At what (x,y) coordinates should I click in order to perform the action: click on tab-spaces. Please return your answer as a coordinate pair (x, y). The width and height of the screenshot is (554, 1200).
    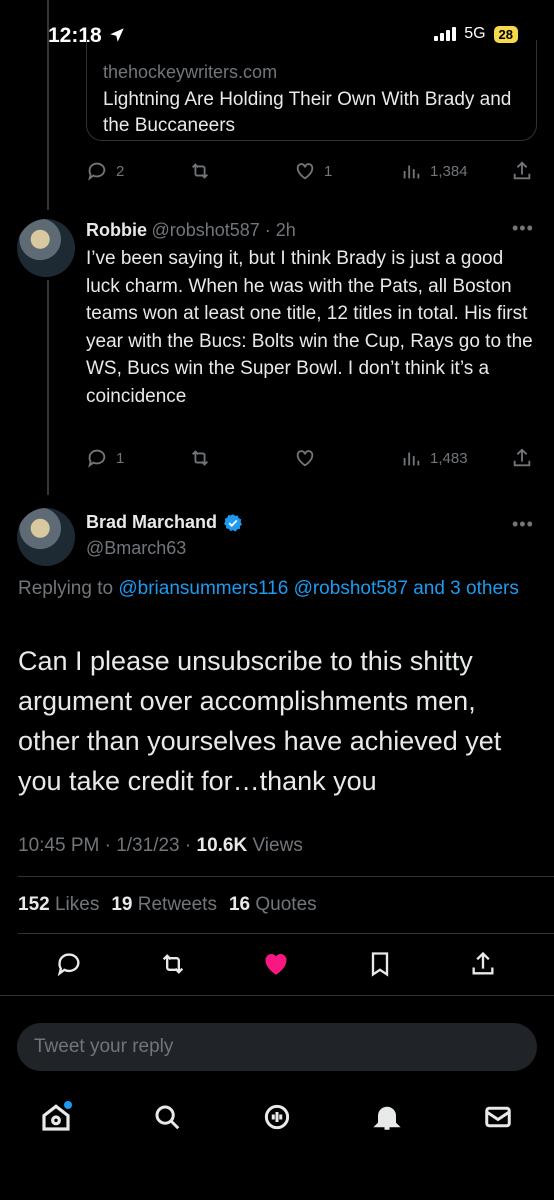
    Looking at the image, I should click on (277, 1117).